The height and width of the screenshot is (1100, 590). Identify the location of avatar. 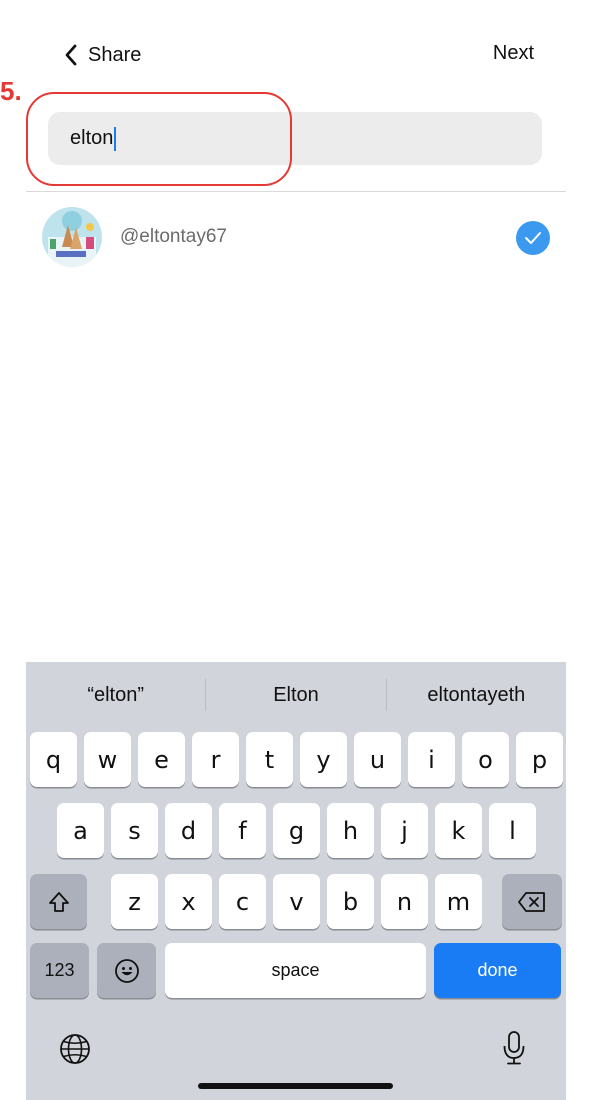
(72, 237).